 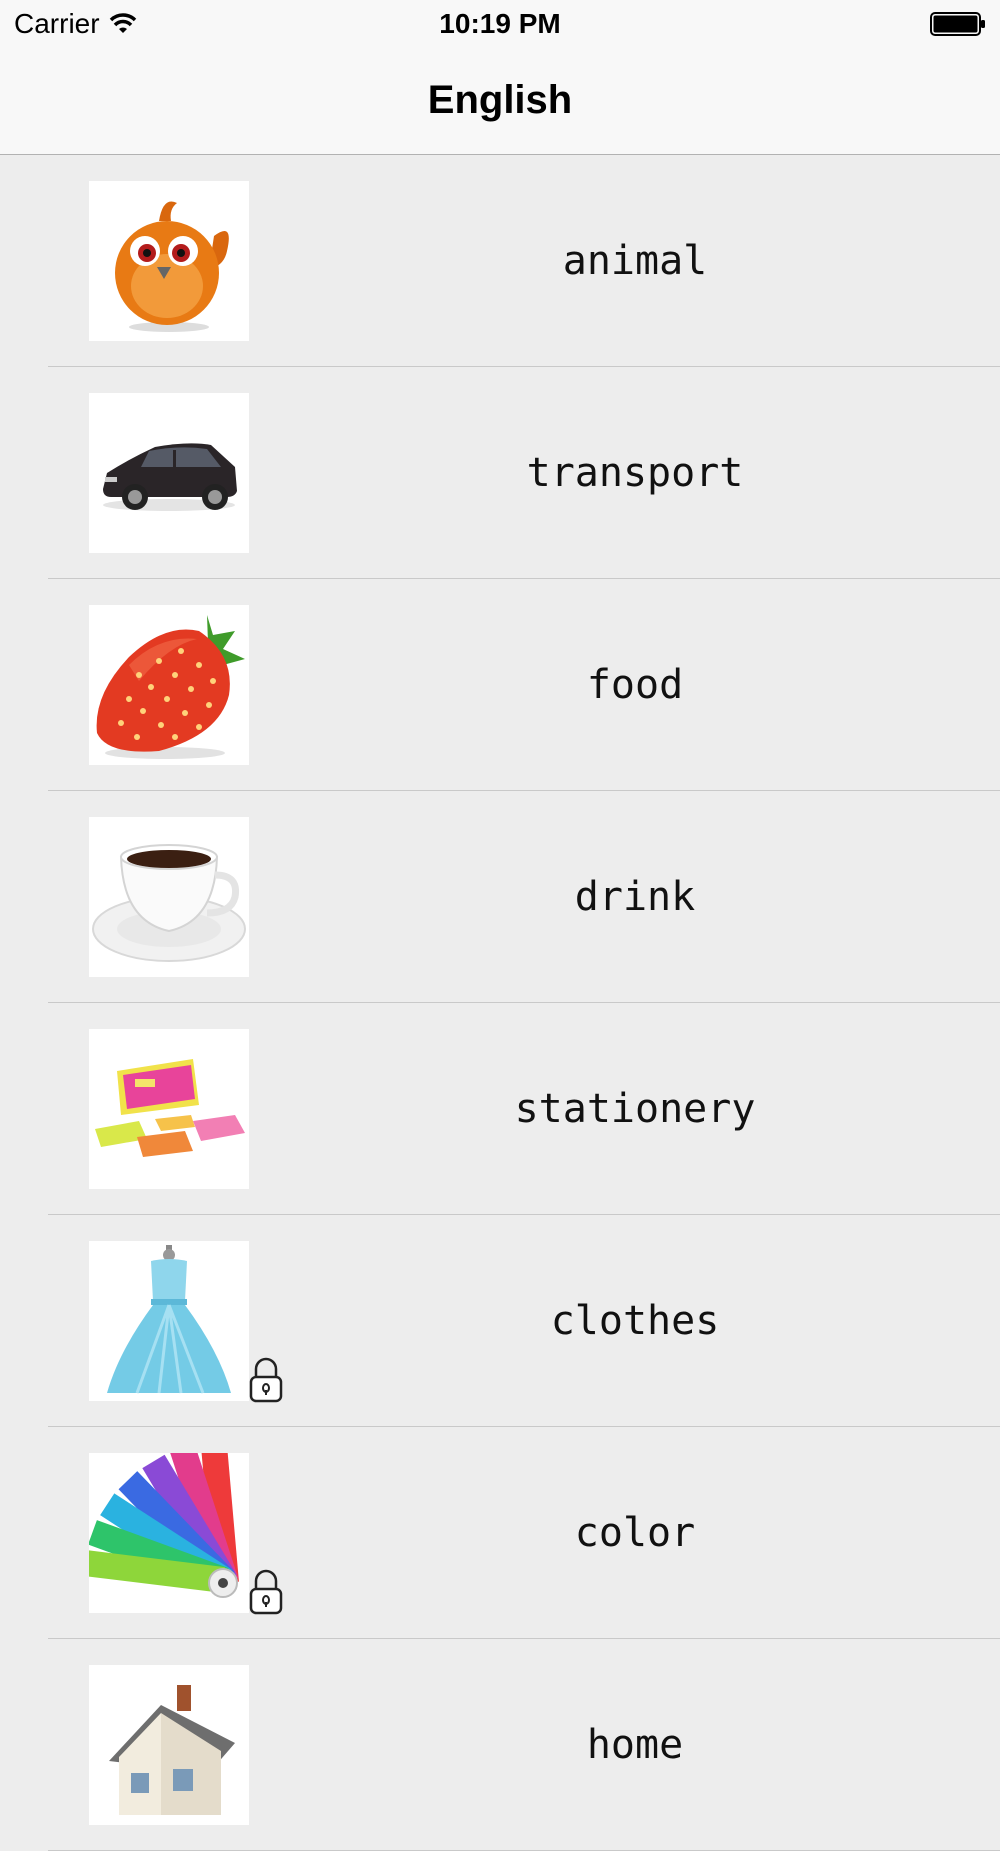 What do you see at coordinates (500, 261) in the screenshot?
I see `list-item-animal: animal` at bounding box center [500, 261].